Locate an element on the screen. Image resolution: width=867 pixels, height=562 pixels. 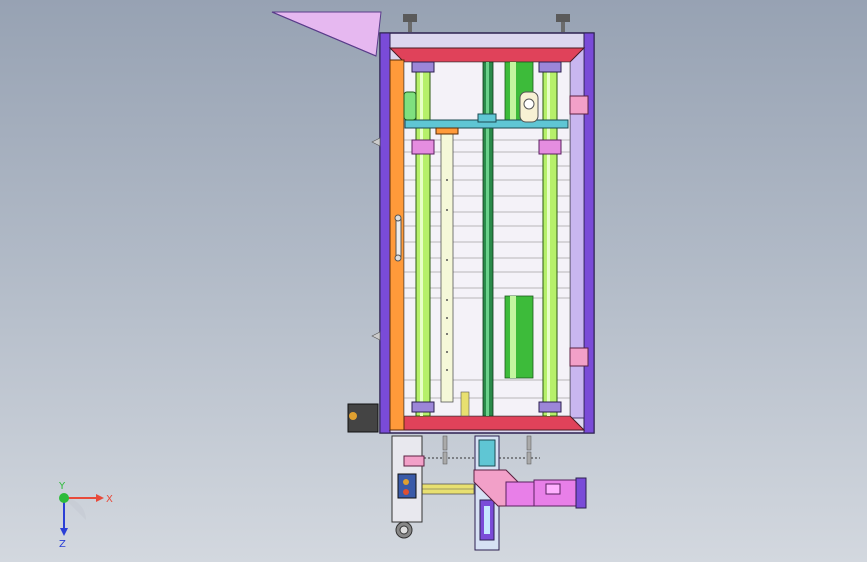
top-red-beam is located at coordinates (487, 55).